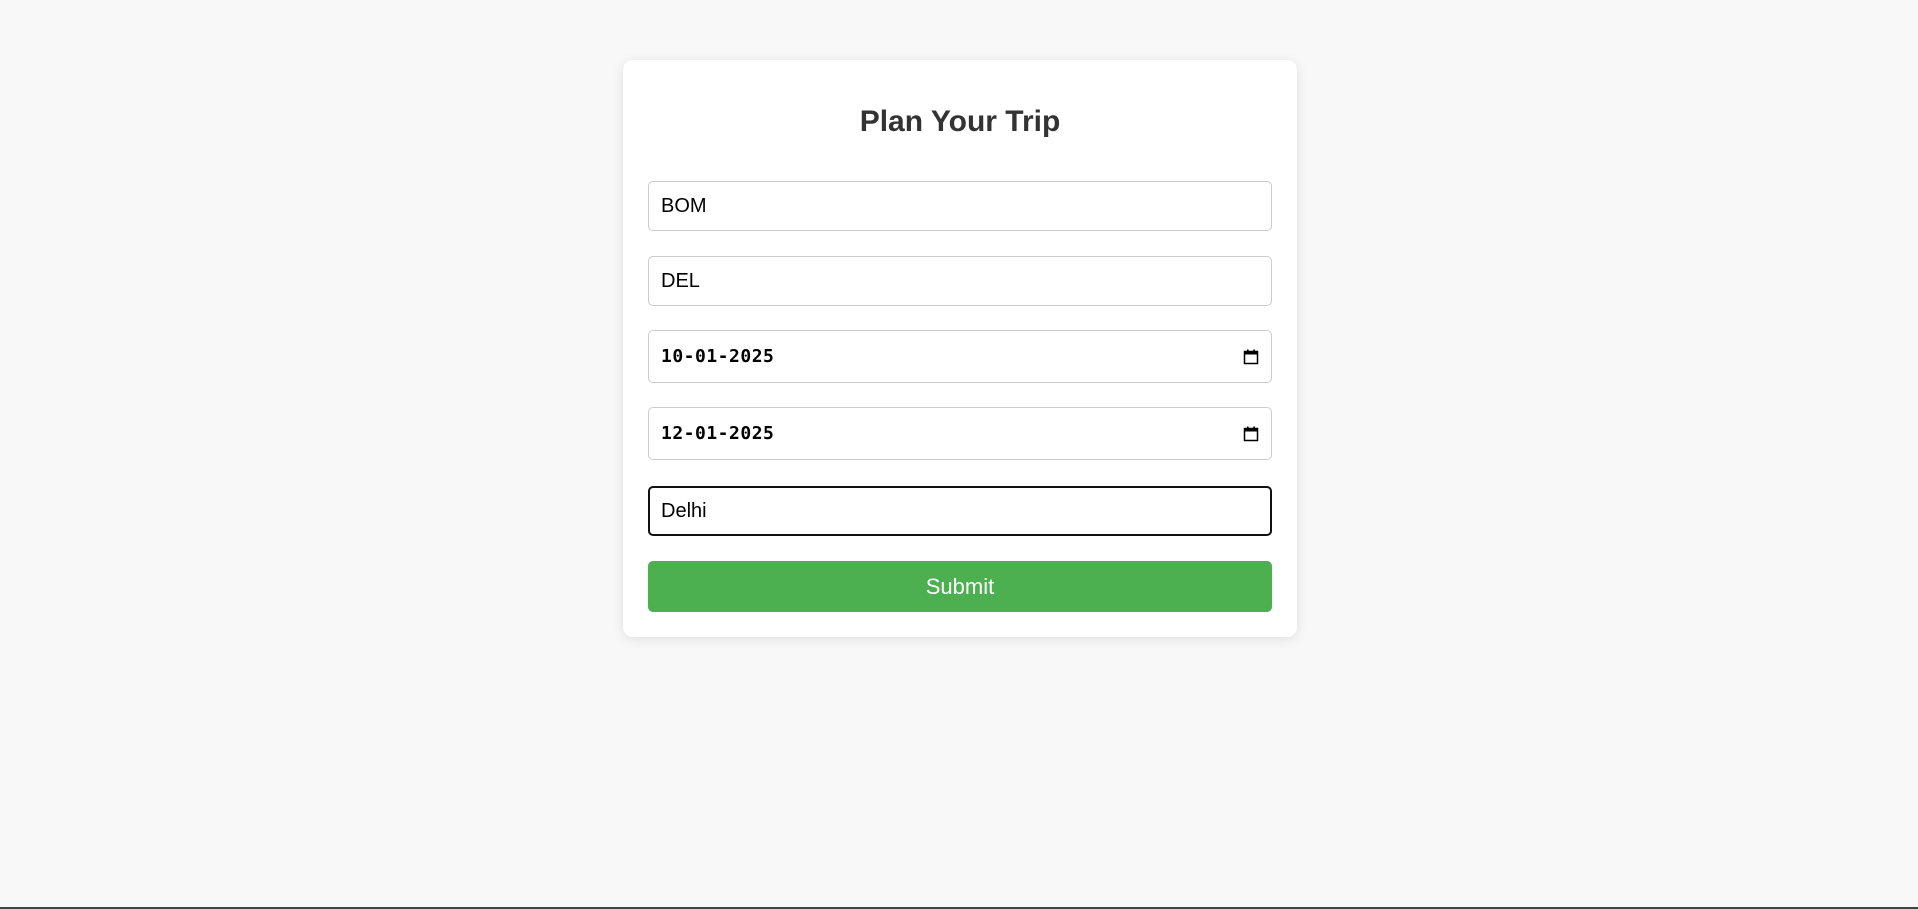  What do you see at coordinates (718, 433) in the screenshot?
I see `return-date-value: 12-01-2025` at bounding box center [718, 433].